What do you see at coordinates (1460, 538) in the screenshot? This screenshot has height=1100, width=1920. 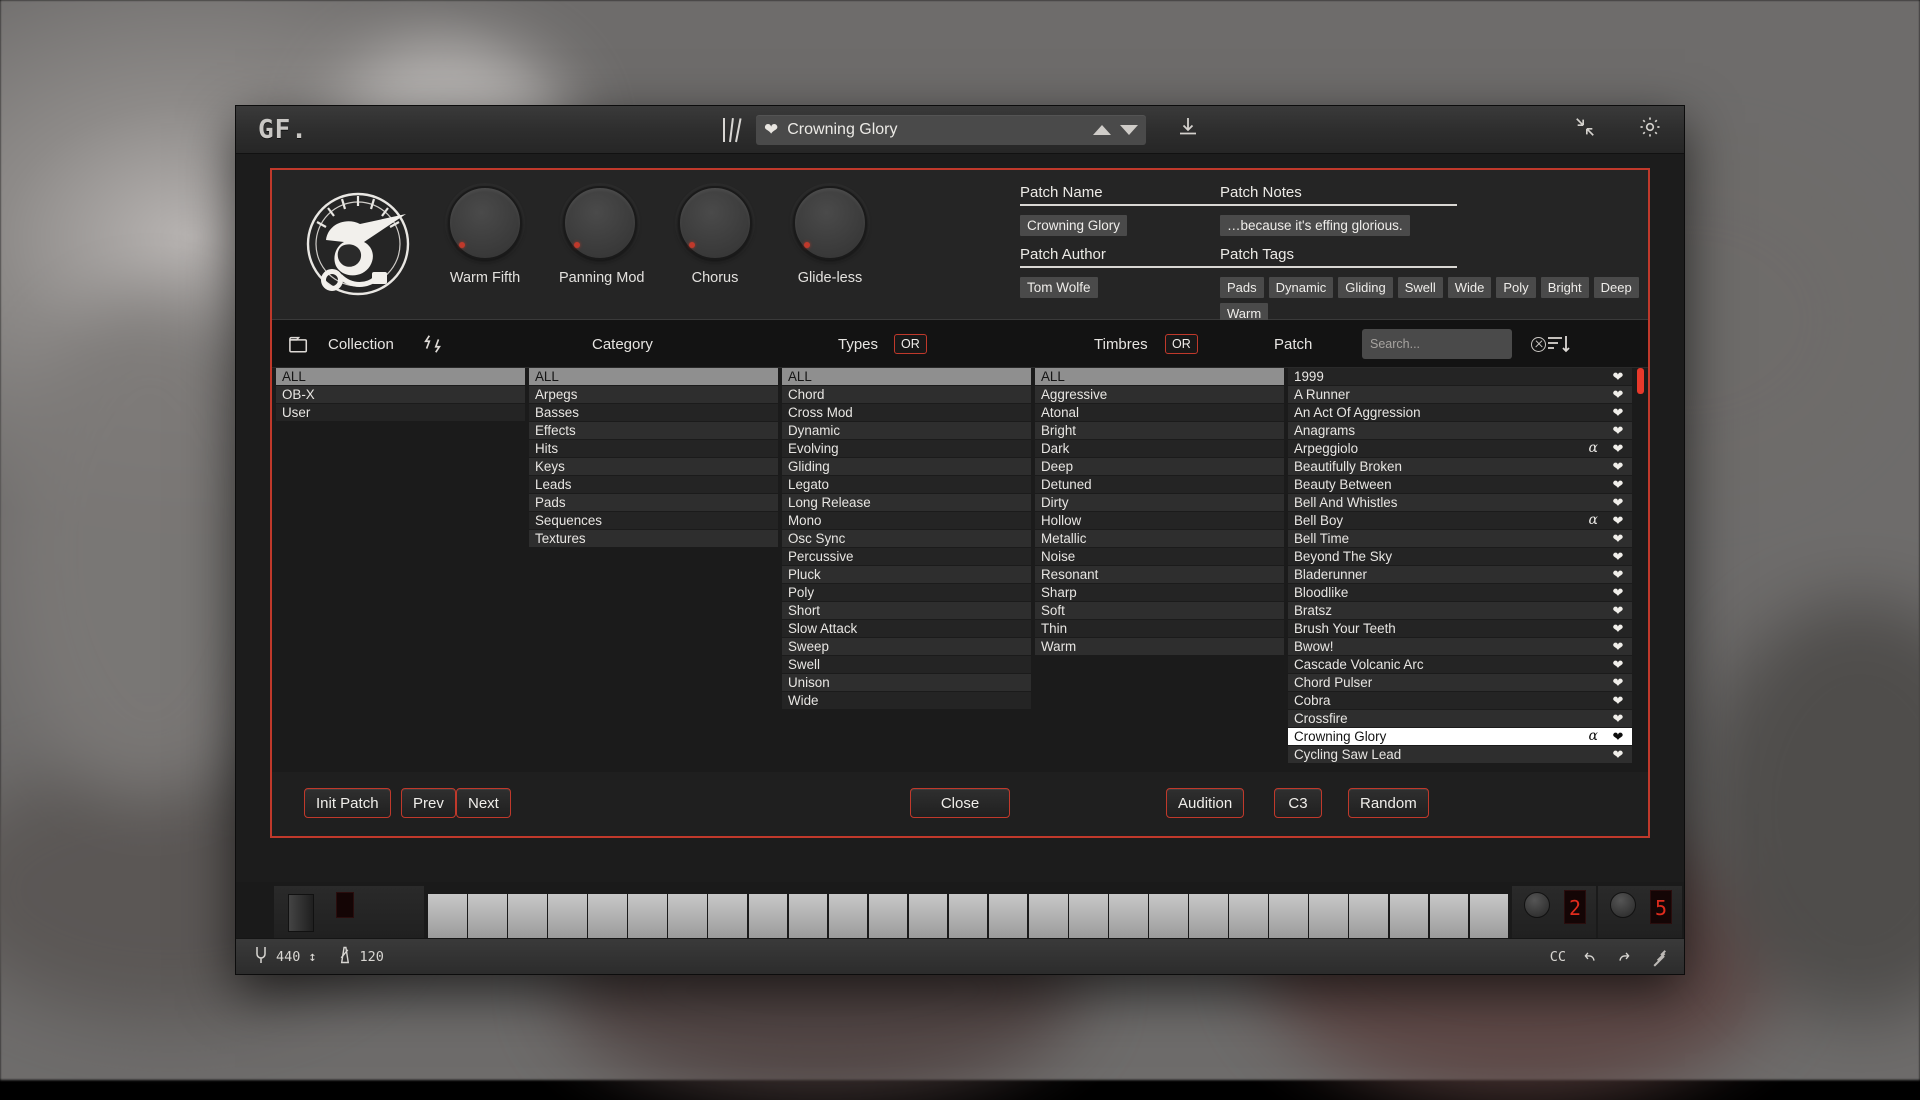 I see `table-row: Bell Time❤` at bounding box center [1460, 538].